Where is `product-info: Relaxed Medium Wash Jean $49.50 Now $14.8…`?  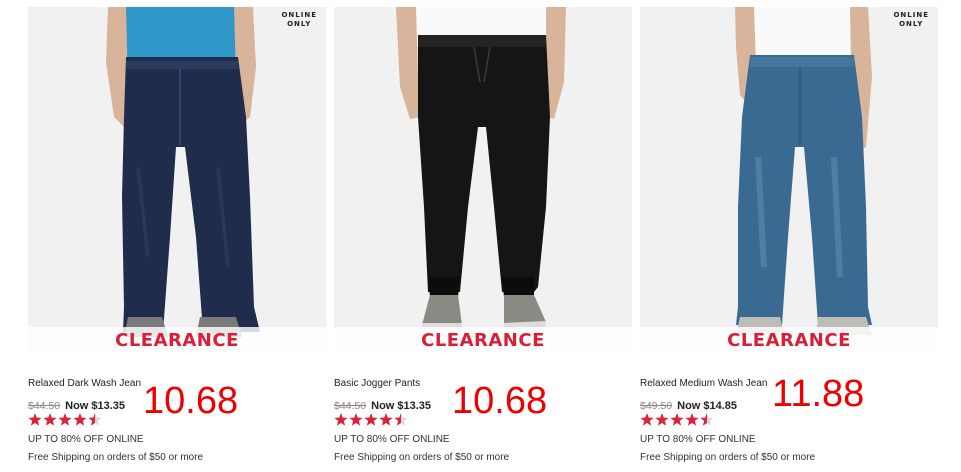
product-info: Relaxed Medium Wash Jean $49.50 Now $14.8… is located at coordinates (789, 422).